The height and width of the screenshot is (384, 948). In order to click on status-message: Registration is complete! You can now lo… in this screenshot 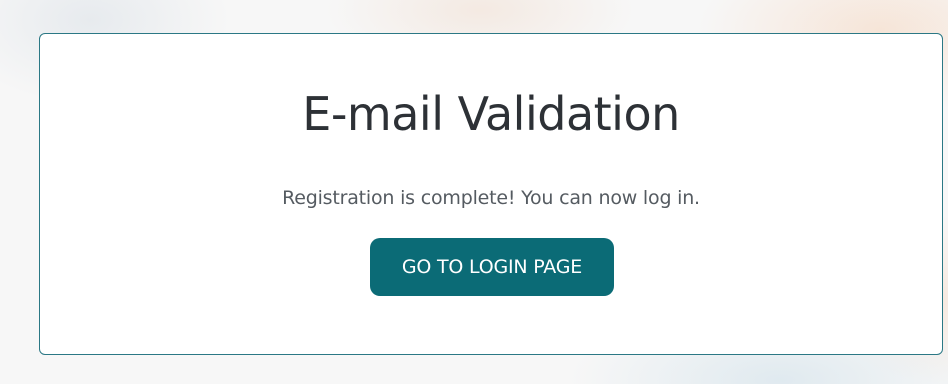, I will do `click(491, 198)`.